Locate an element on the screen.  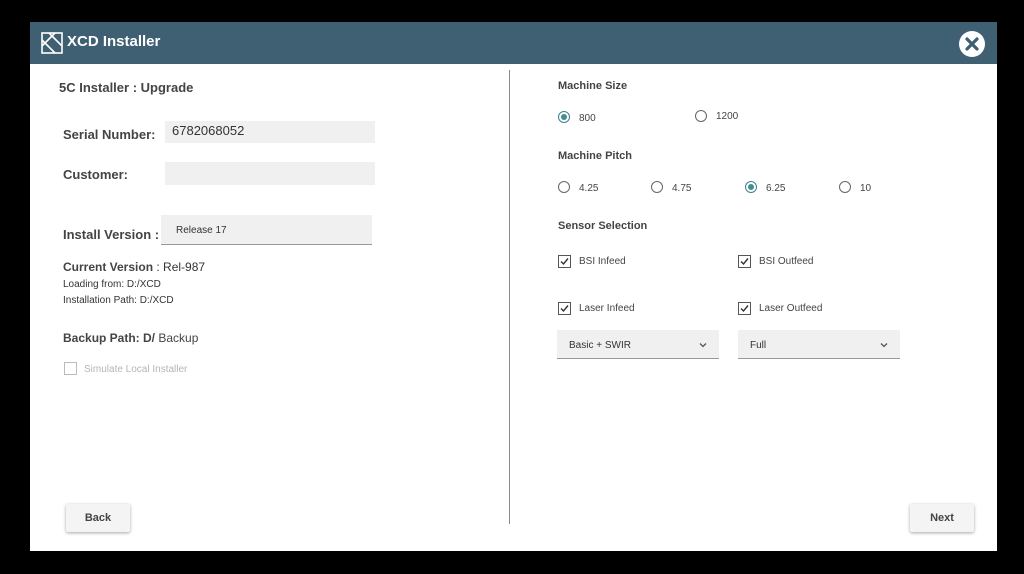
machine-pitch-label-4-25: 4.25 is located at coordinates (589, 188).